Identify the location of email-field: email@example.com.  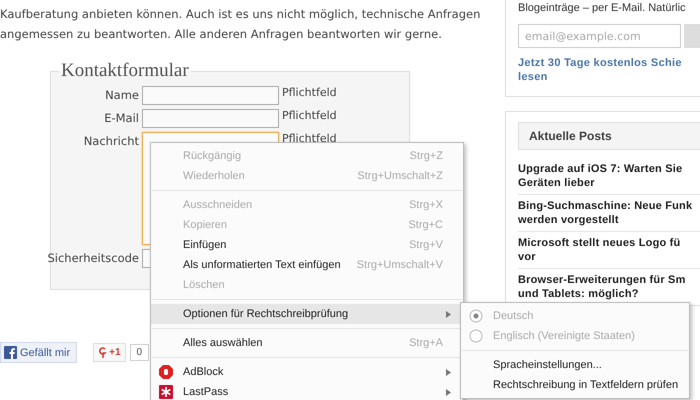
(600, 36).